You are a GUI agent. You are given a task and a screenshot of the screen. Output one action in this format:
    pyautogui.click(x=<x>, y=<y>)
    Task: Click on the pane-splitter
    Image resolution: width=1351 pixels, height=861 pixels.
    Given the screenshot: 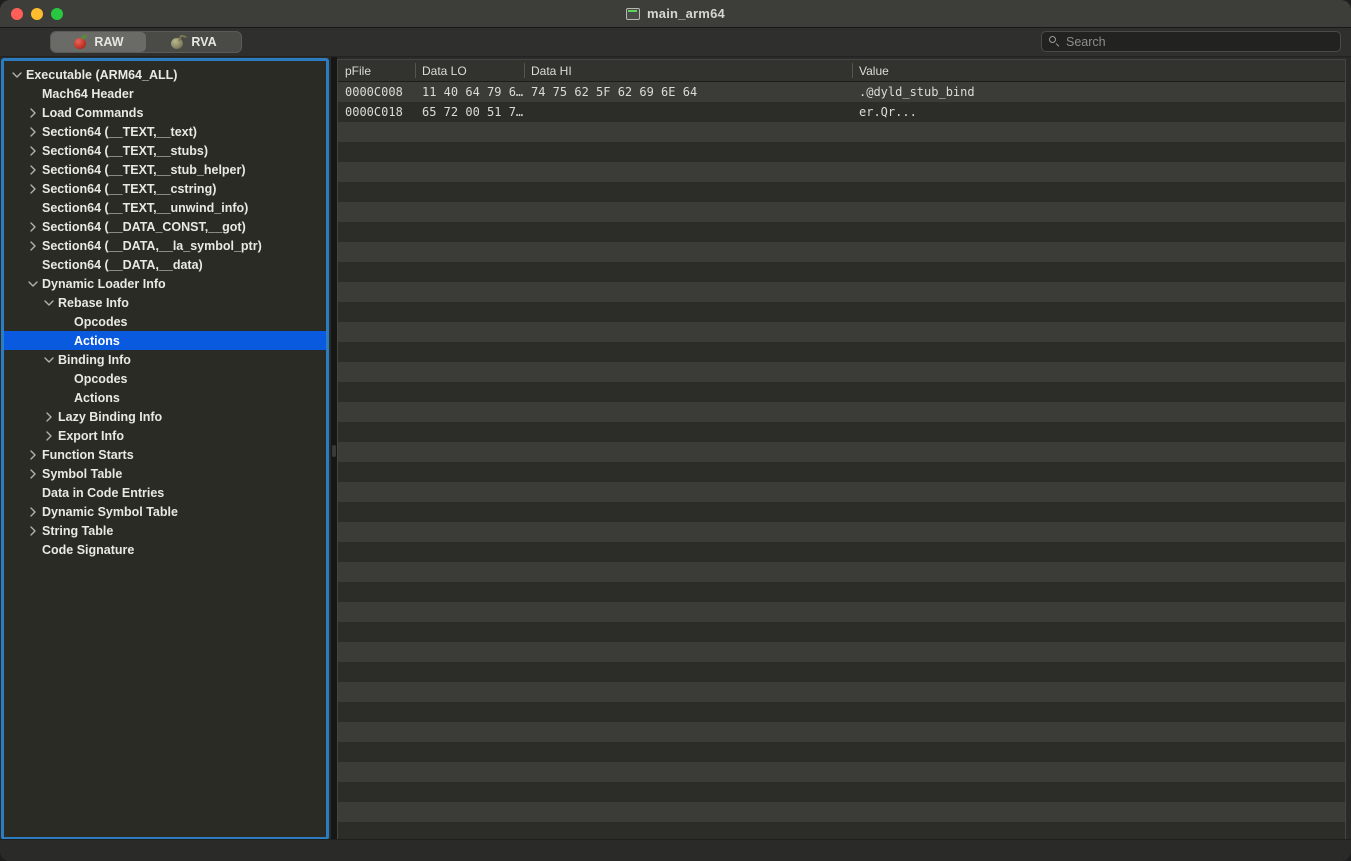 What is the action you would take?
    pyautogui.click(x=334, y=448)
    